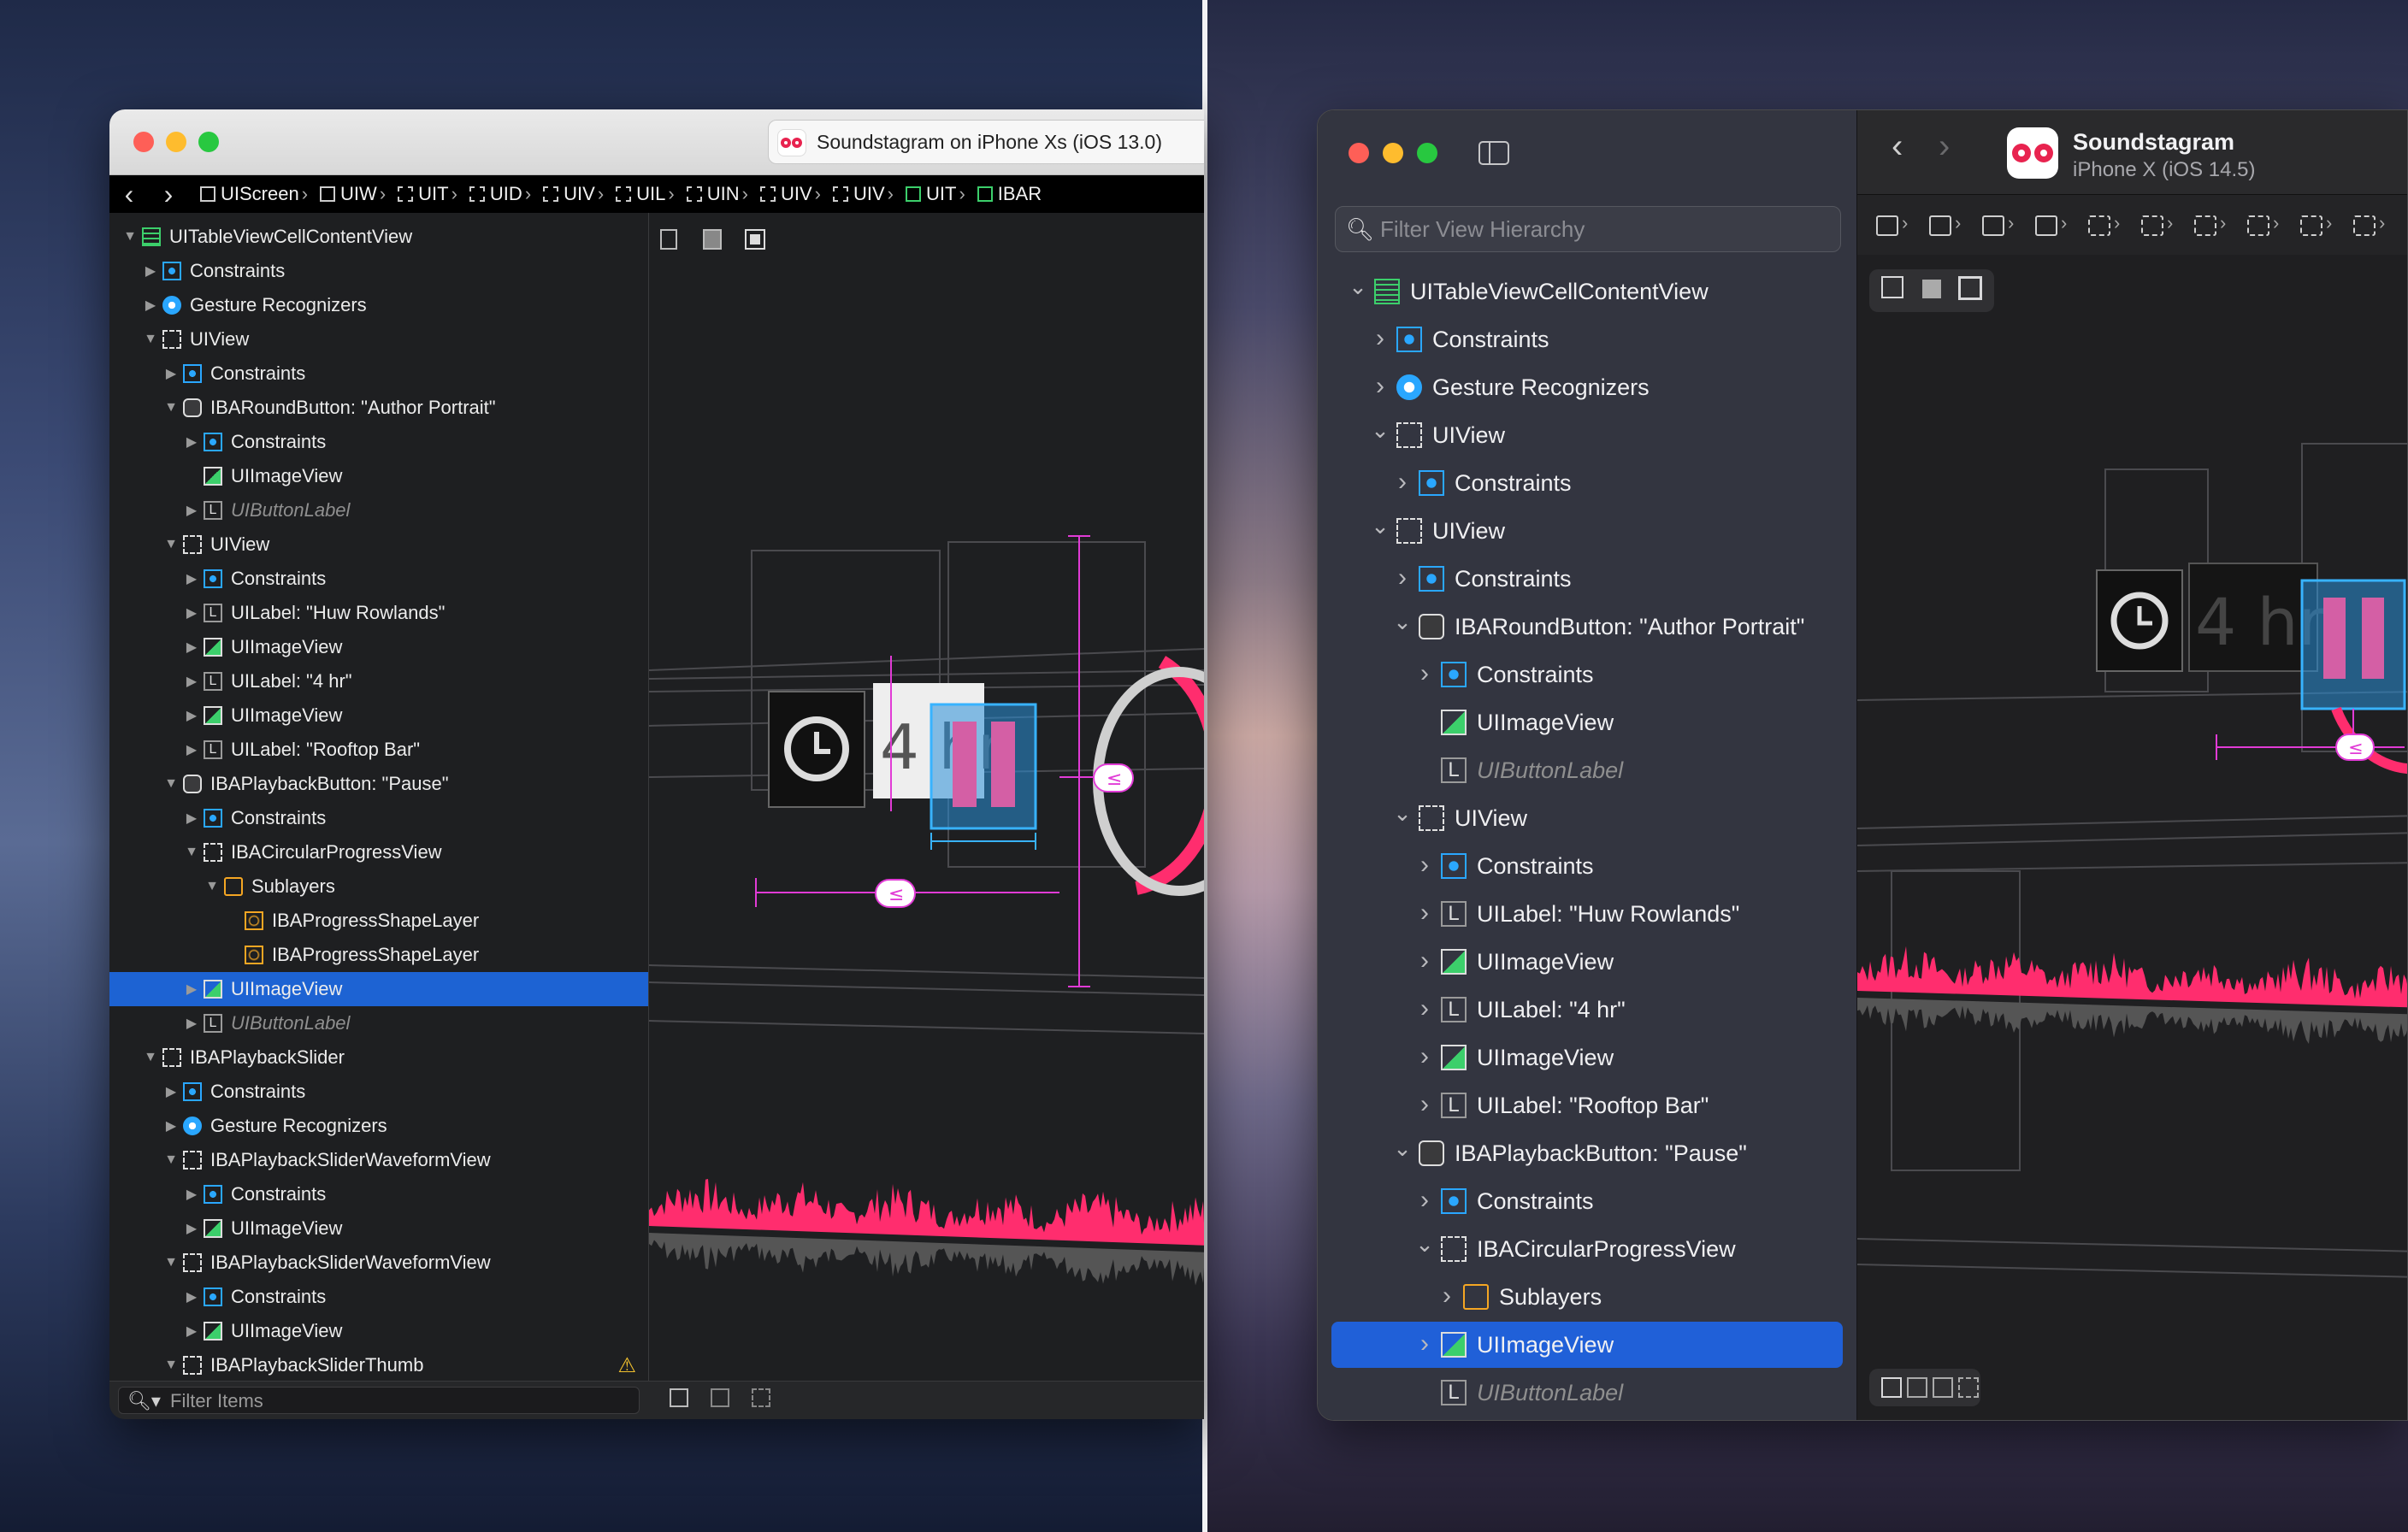  I want to click on clipped-content-icon-right, so click(1968, 1388).